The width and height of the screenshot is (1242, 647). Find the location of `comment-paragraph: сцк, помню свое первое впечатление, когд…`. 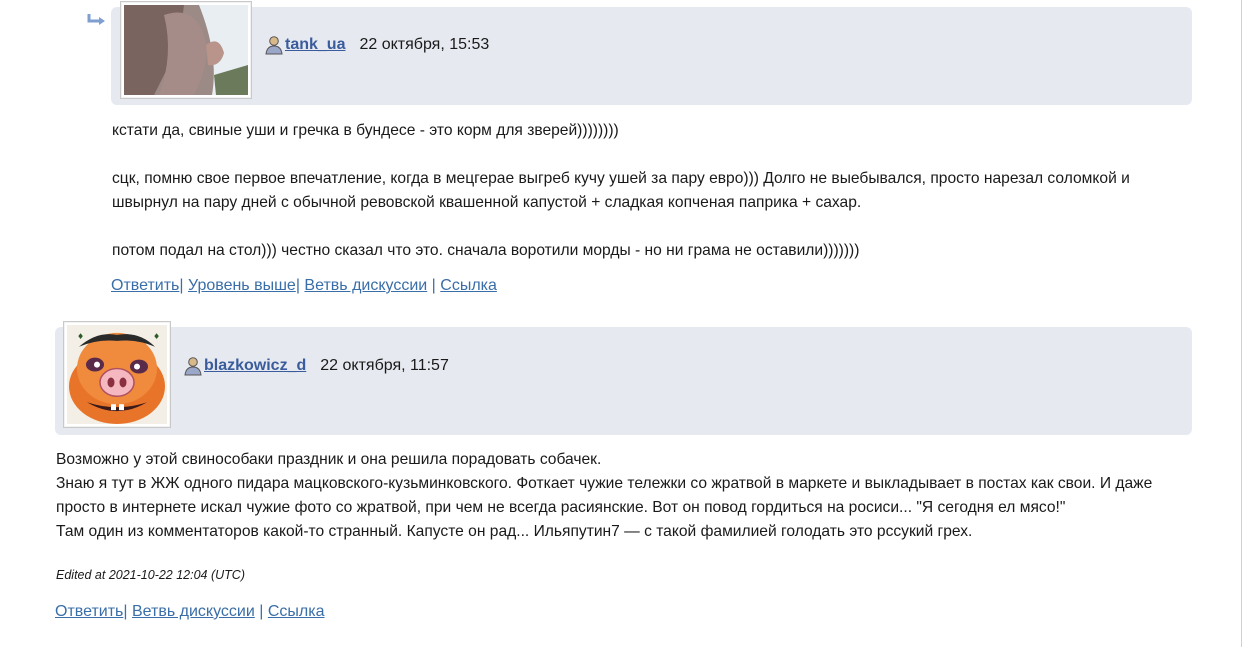

comment-paragraph: сцк, помню свое первое впечатление, когд… is located at coordinates (621, 190).